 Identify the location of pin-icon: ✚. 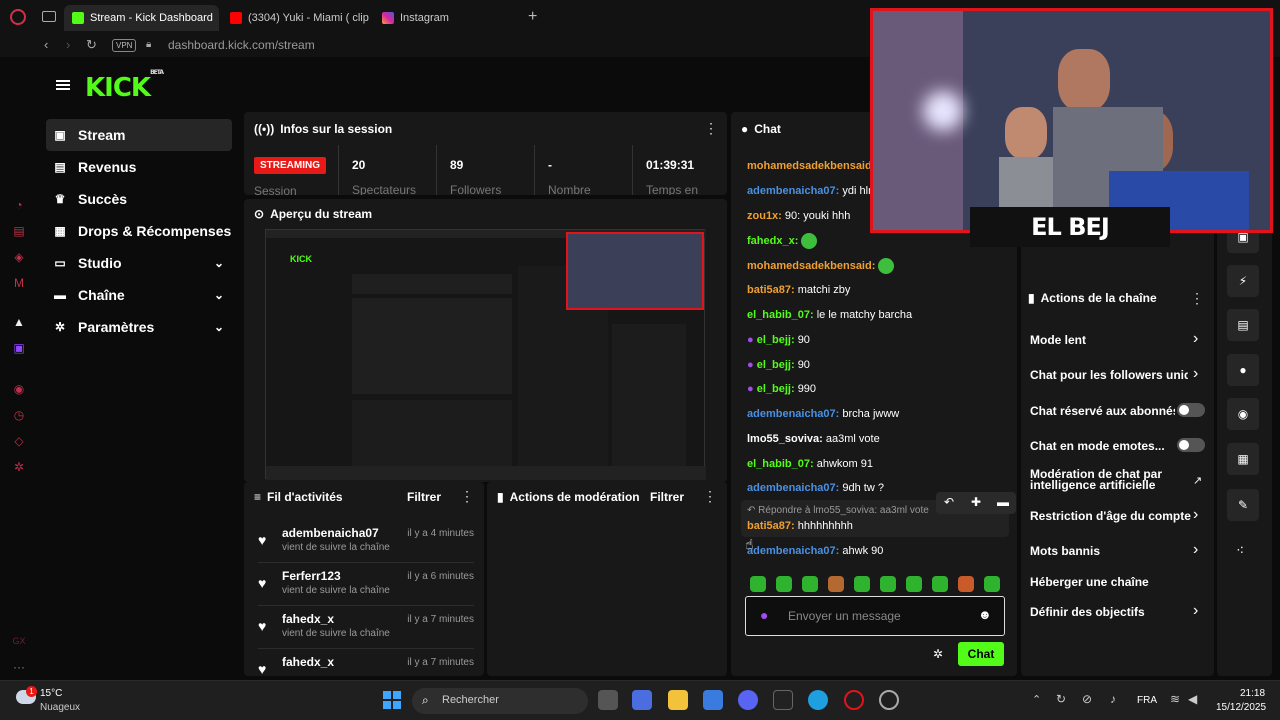
(976, 502).